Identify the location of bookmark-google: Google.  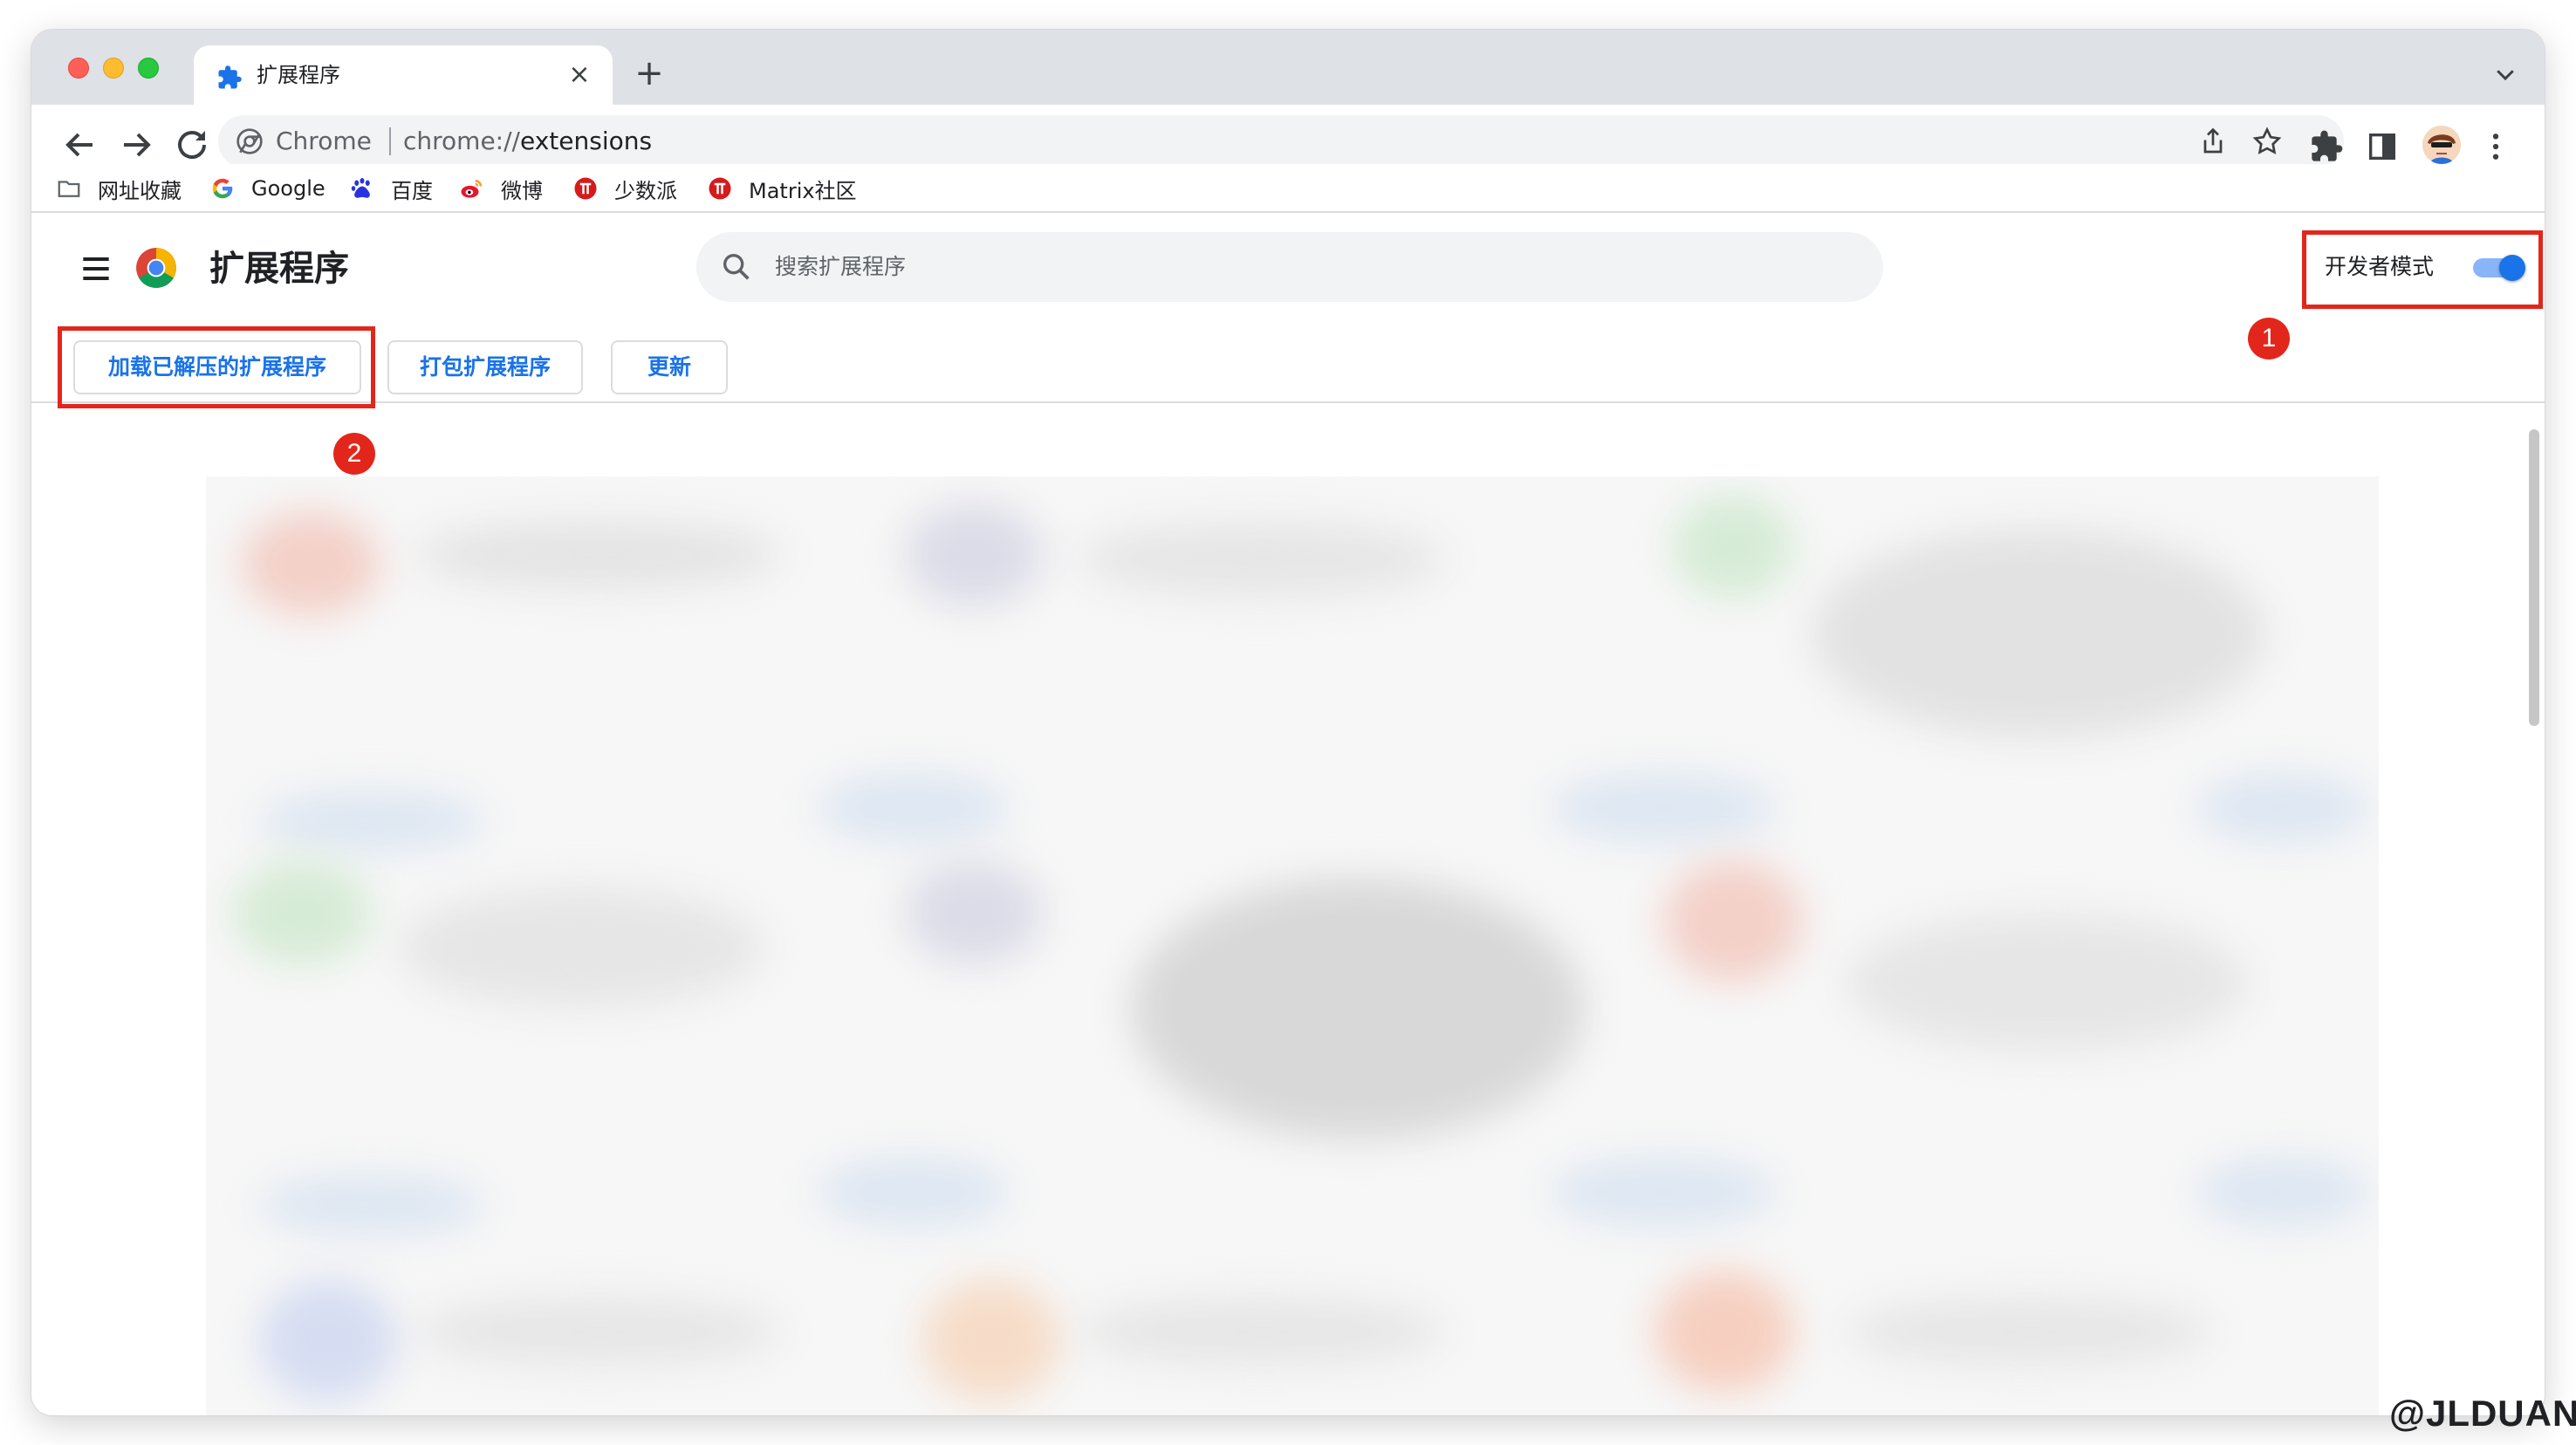
(267, 188).